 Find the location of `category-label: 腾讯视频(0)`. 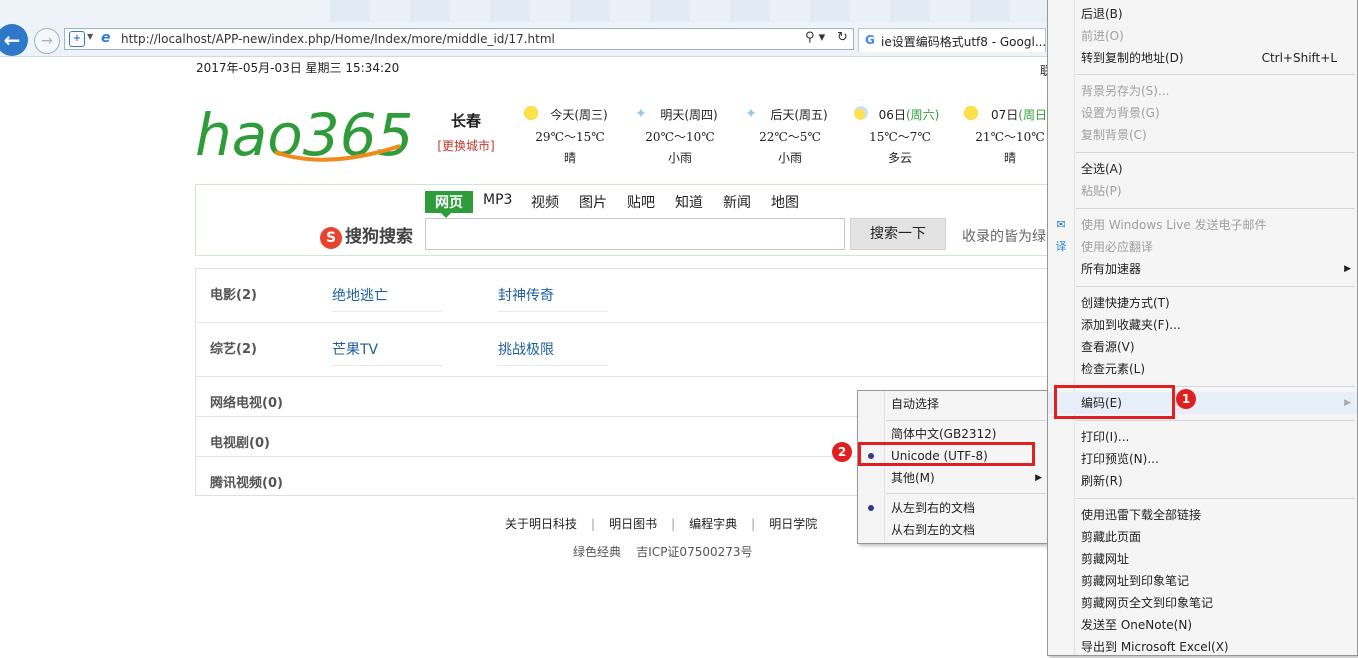

category-label: 腾讯视频(0) is located at coordinates (246, 481).